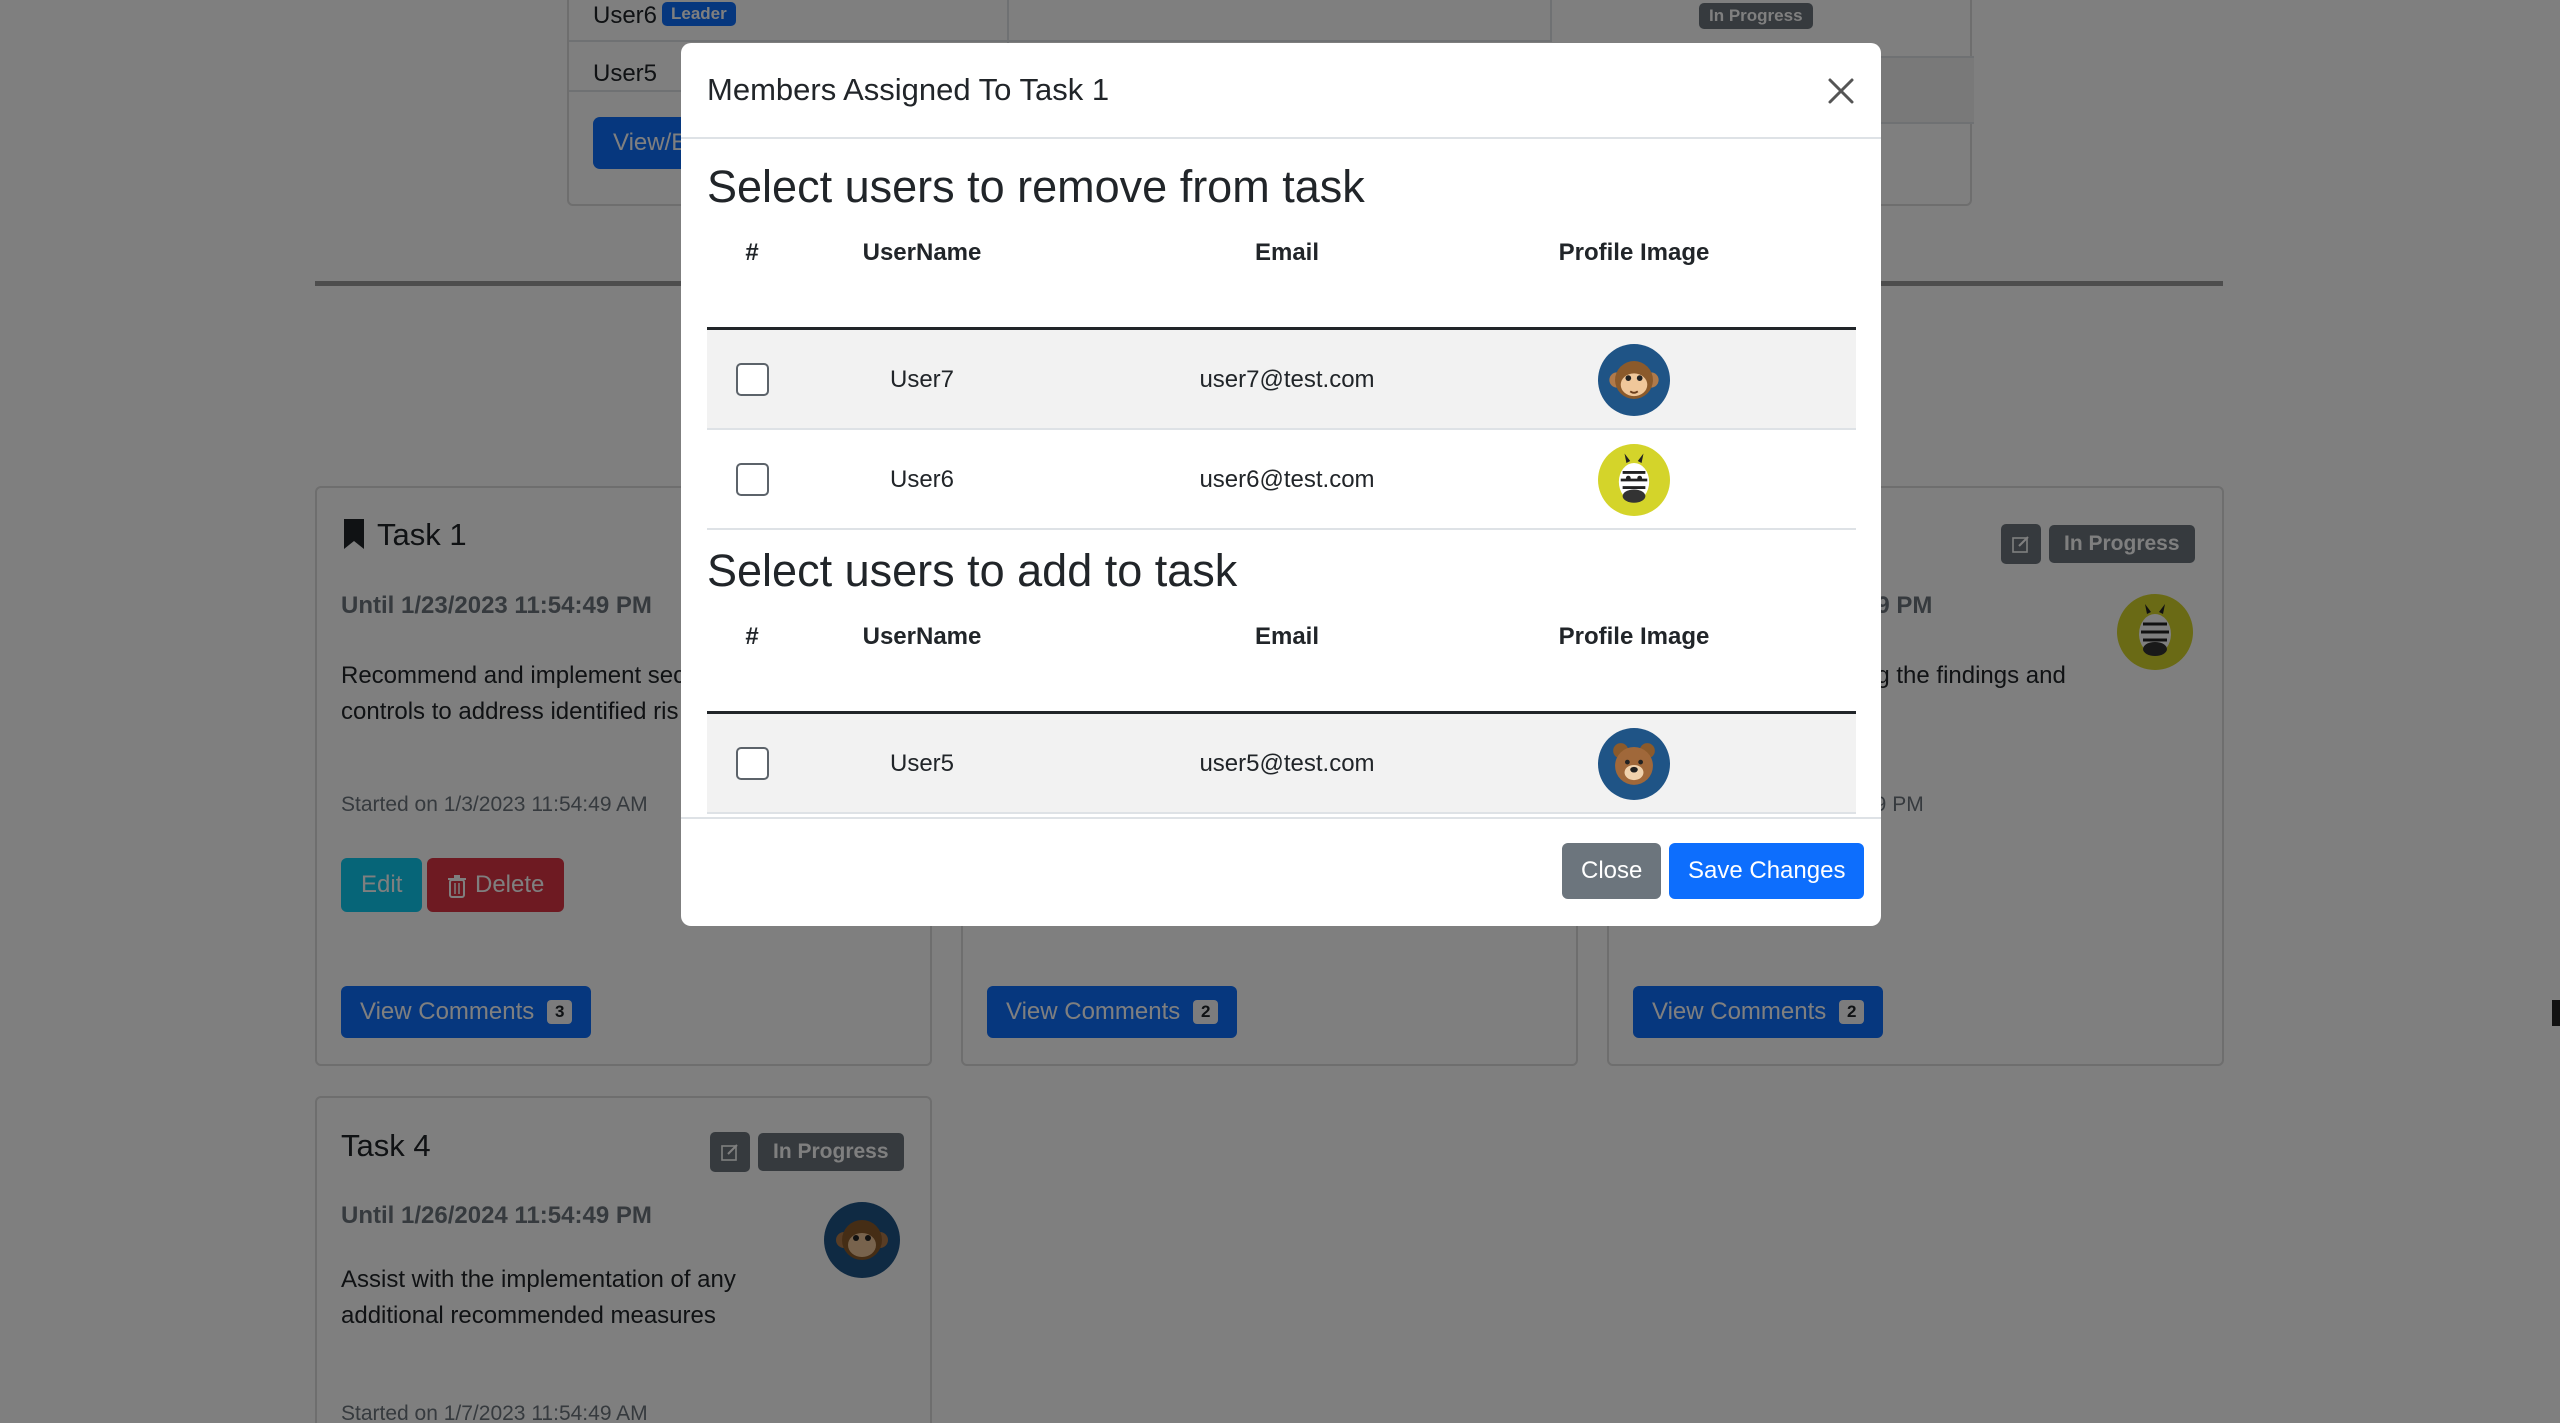 This screenshot has width=2560, height=1423. What do you see at coordinates (1287, 763) in the screenshot?
I see `email-cell: user5@test.com` at bounding box center [1287, 763].